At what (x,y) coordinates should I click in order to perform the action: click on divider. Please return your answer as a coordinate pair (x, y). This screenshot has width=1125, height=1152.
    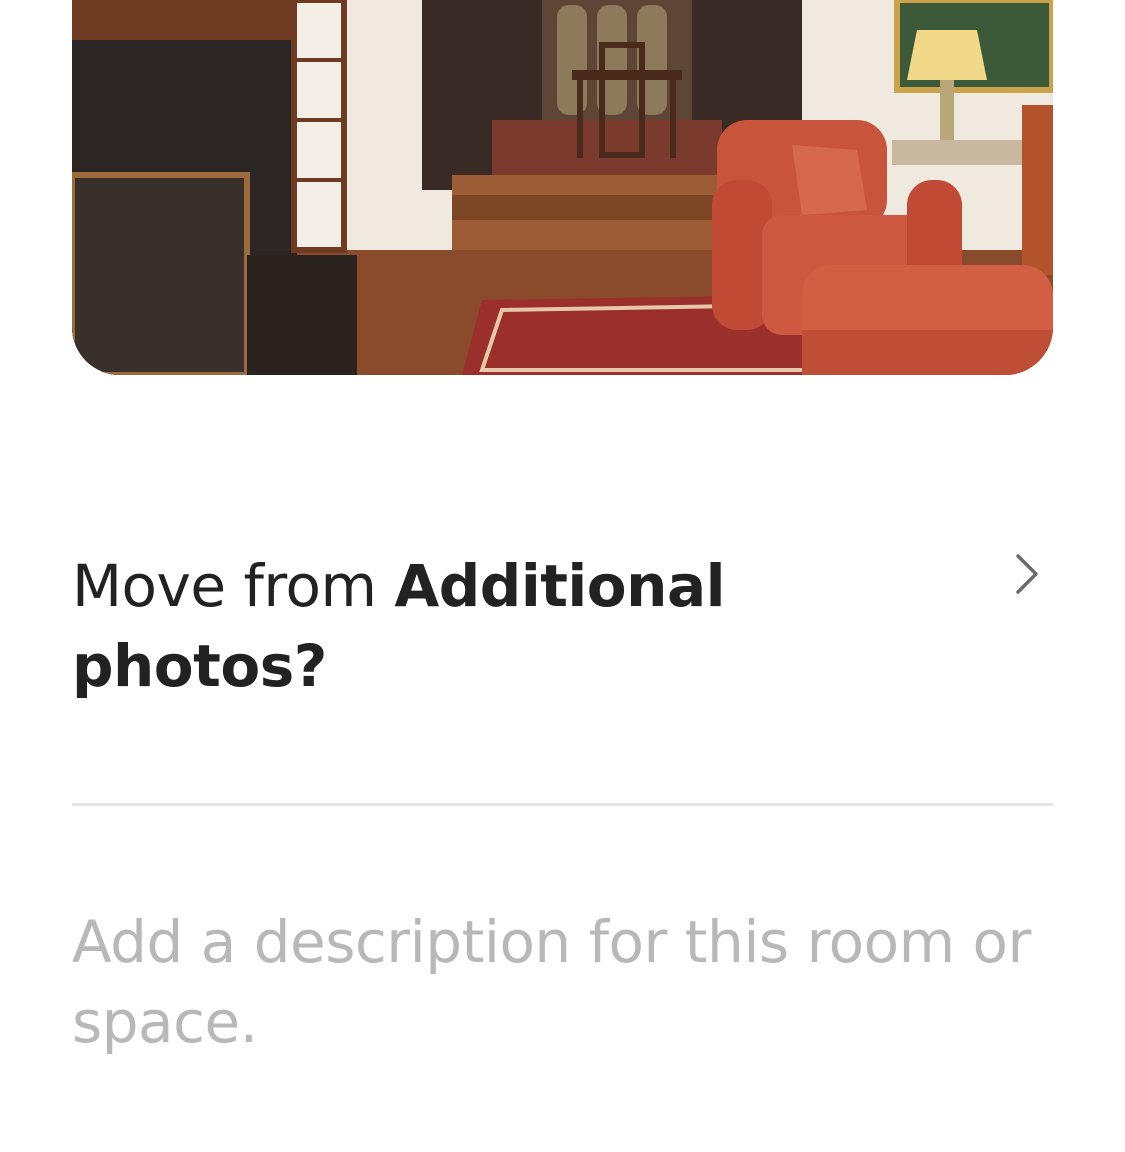
    Looking at the image, I should click on (562, 804).